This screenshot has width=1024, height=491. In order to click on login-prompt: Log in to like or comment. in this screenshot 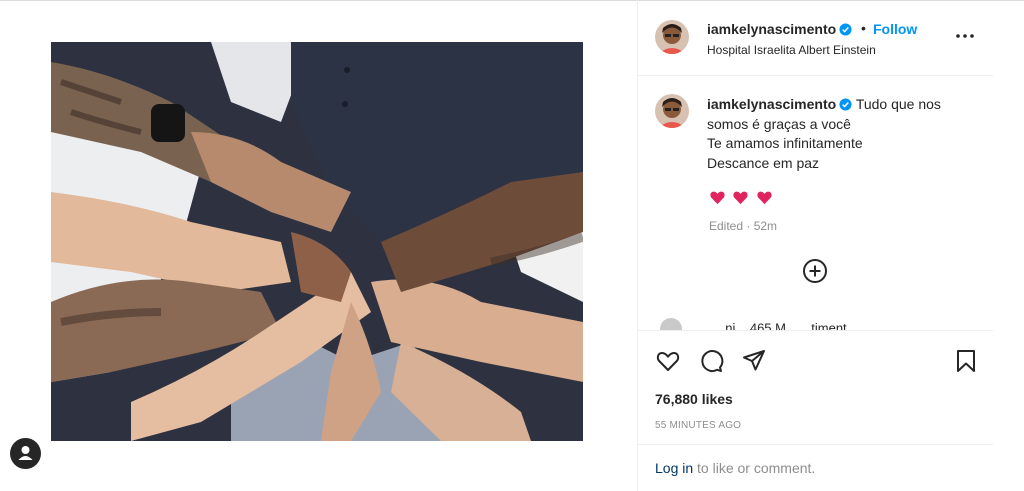, I will do `click(815, 467)`.